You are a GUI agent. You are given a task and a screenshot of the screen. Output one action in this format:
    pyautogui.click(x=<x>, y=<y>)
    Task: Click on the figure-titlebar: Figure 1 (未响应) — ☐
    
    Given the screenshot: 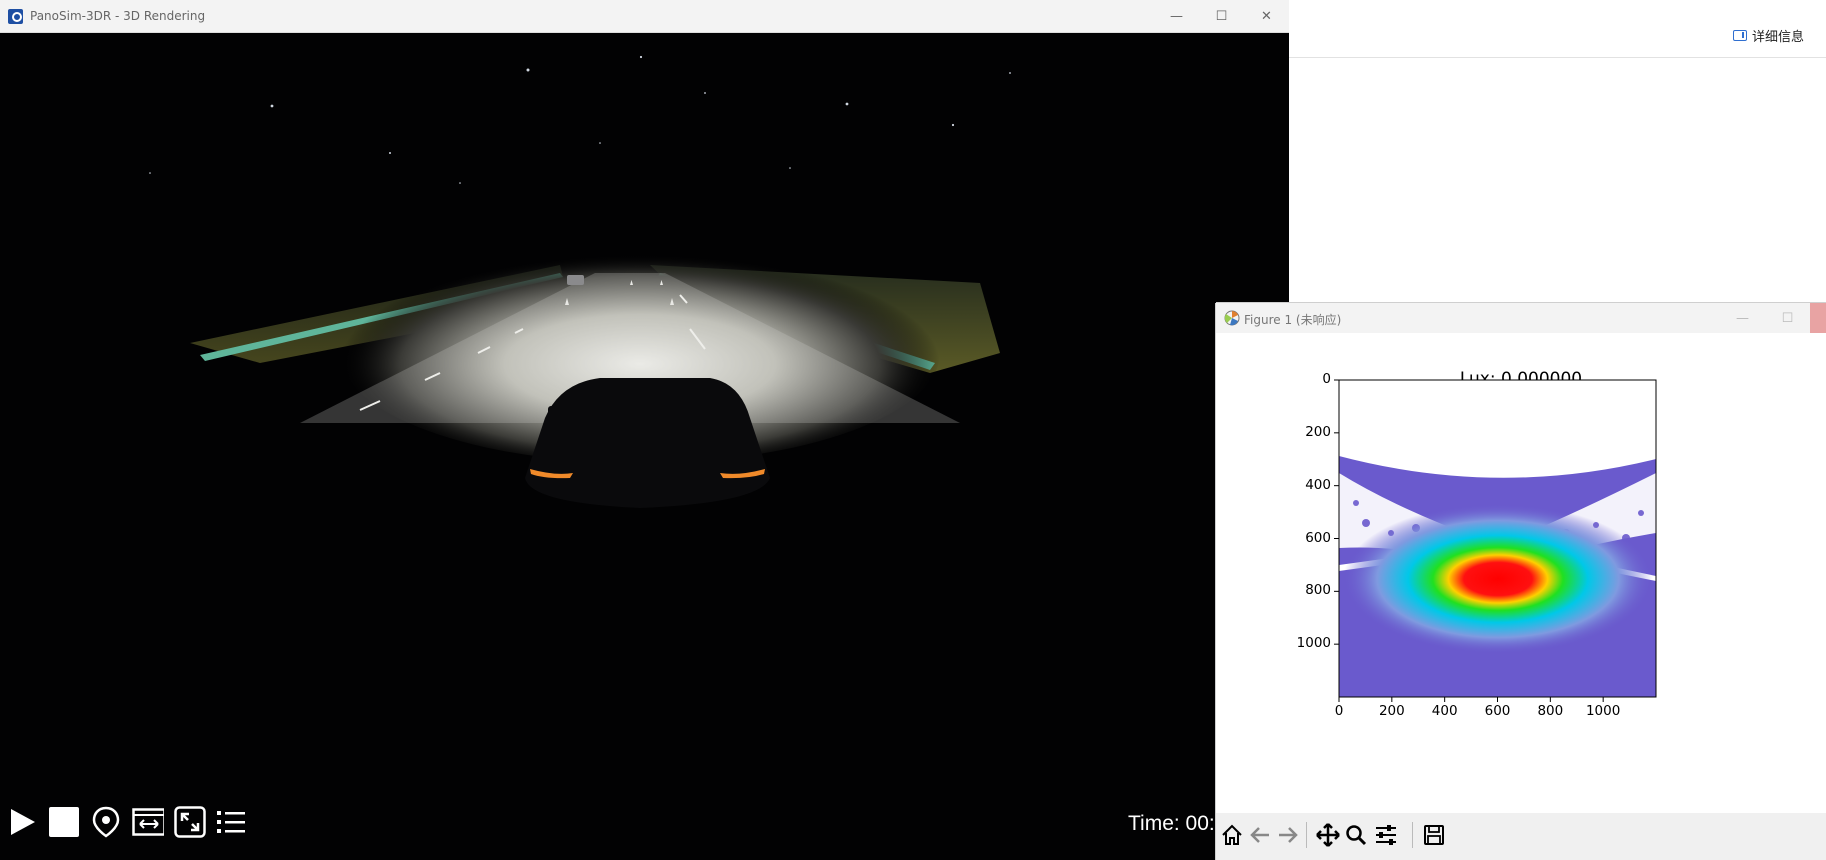 What is the action you would take?
    pyautogui.click(x=1521, y=318)
    